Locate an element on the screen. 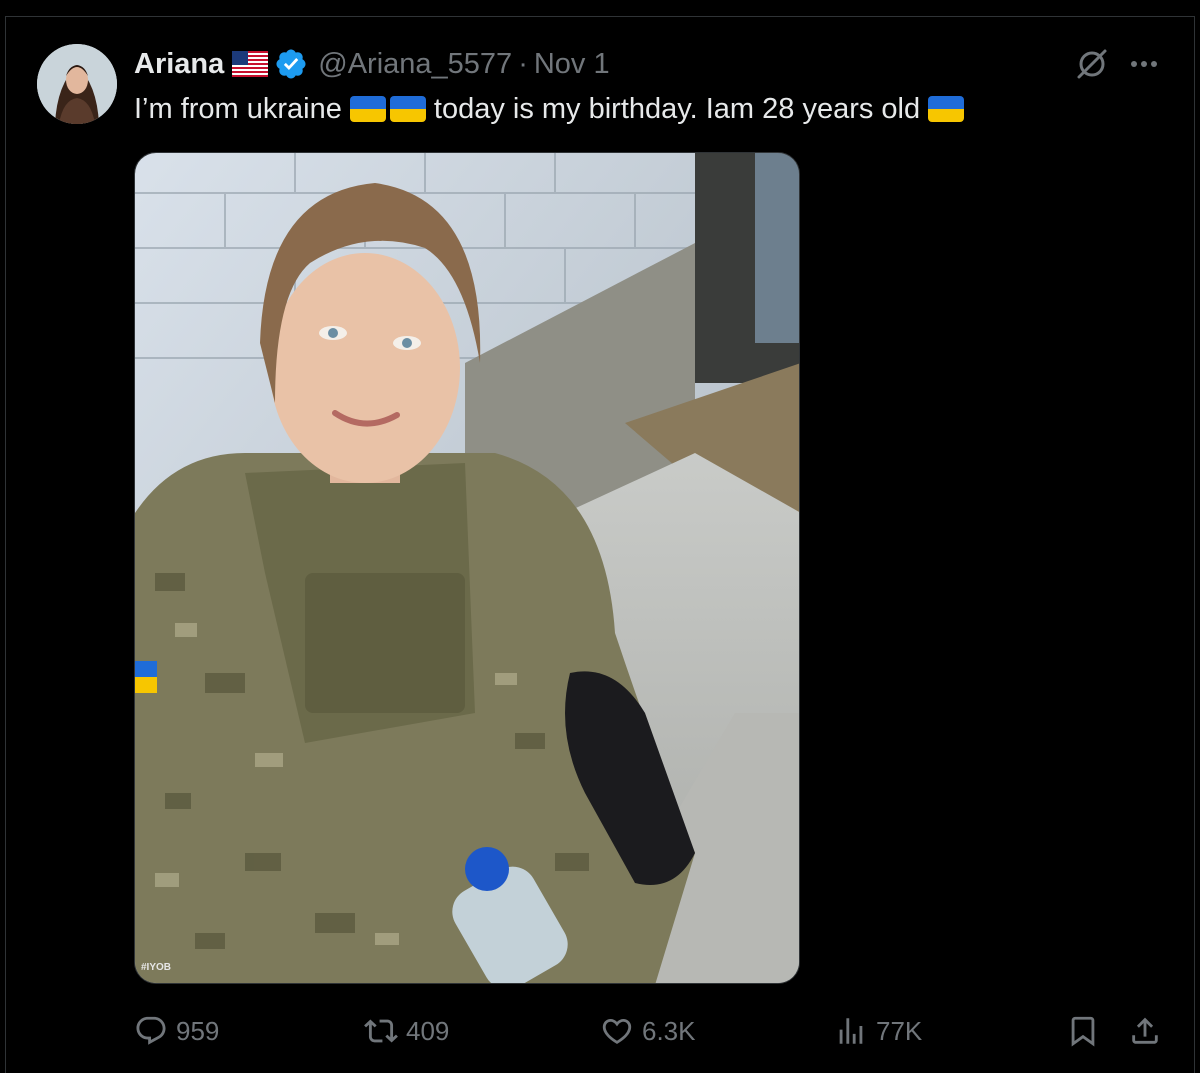 The height and width of the screenshot is (1073, 1200). bookmark-button is located at coordinates (1087, 1031).